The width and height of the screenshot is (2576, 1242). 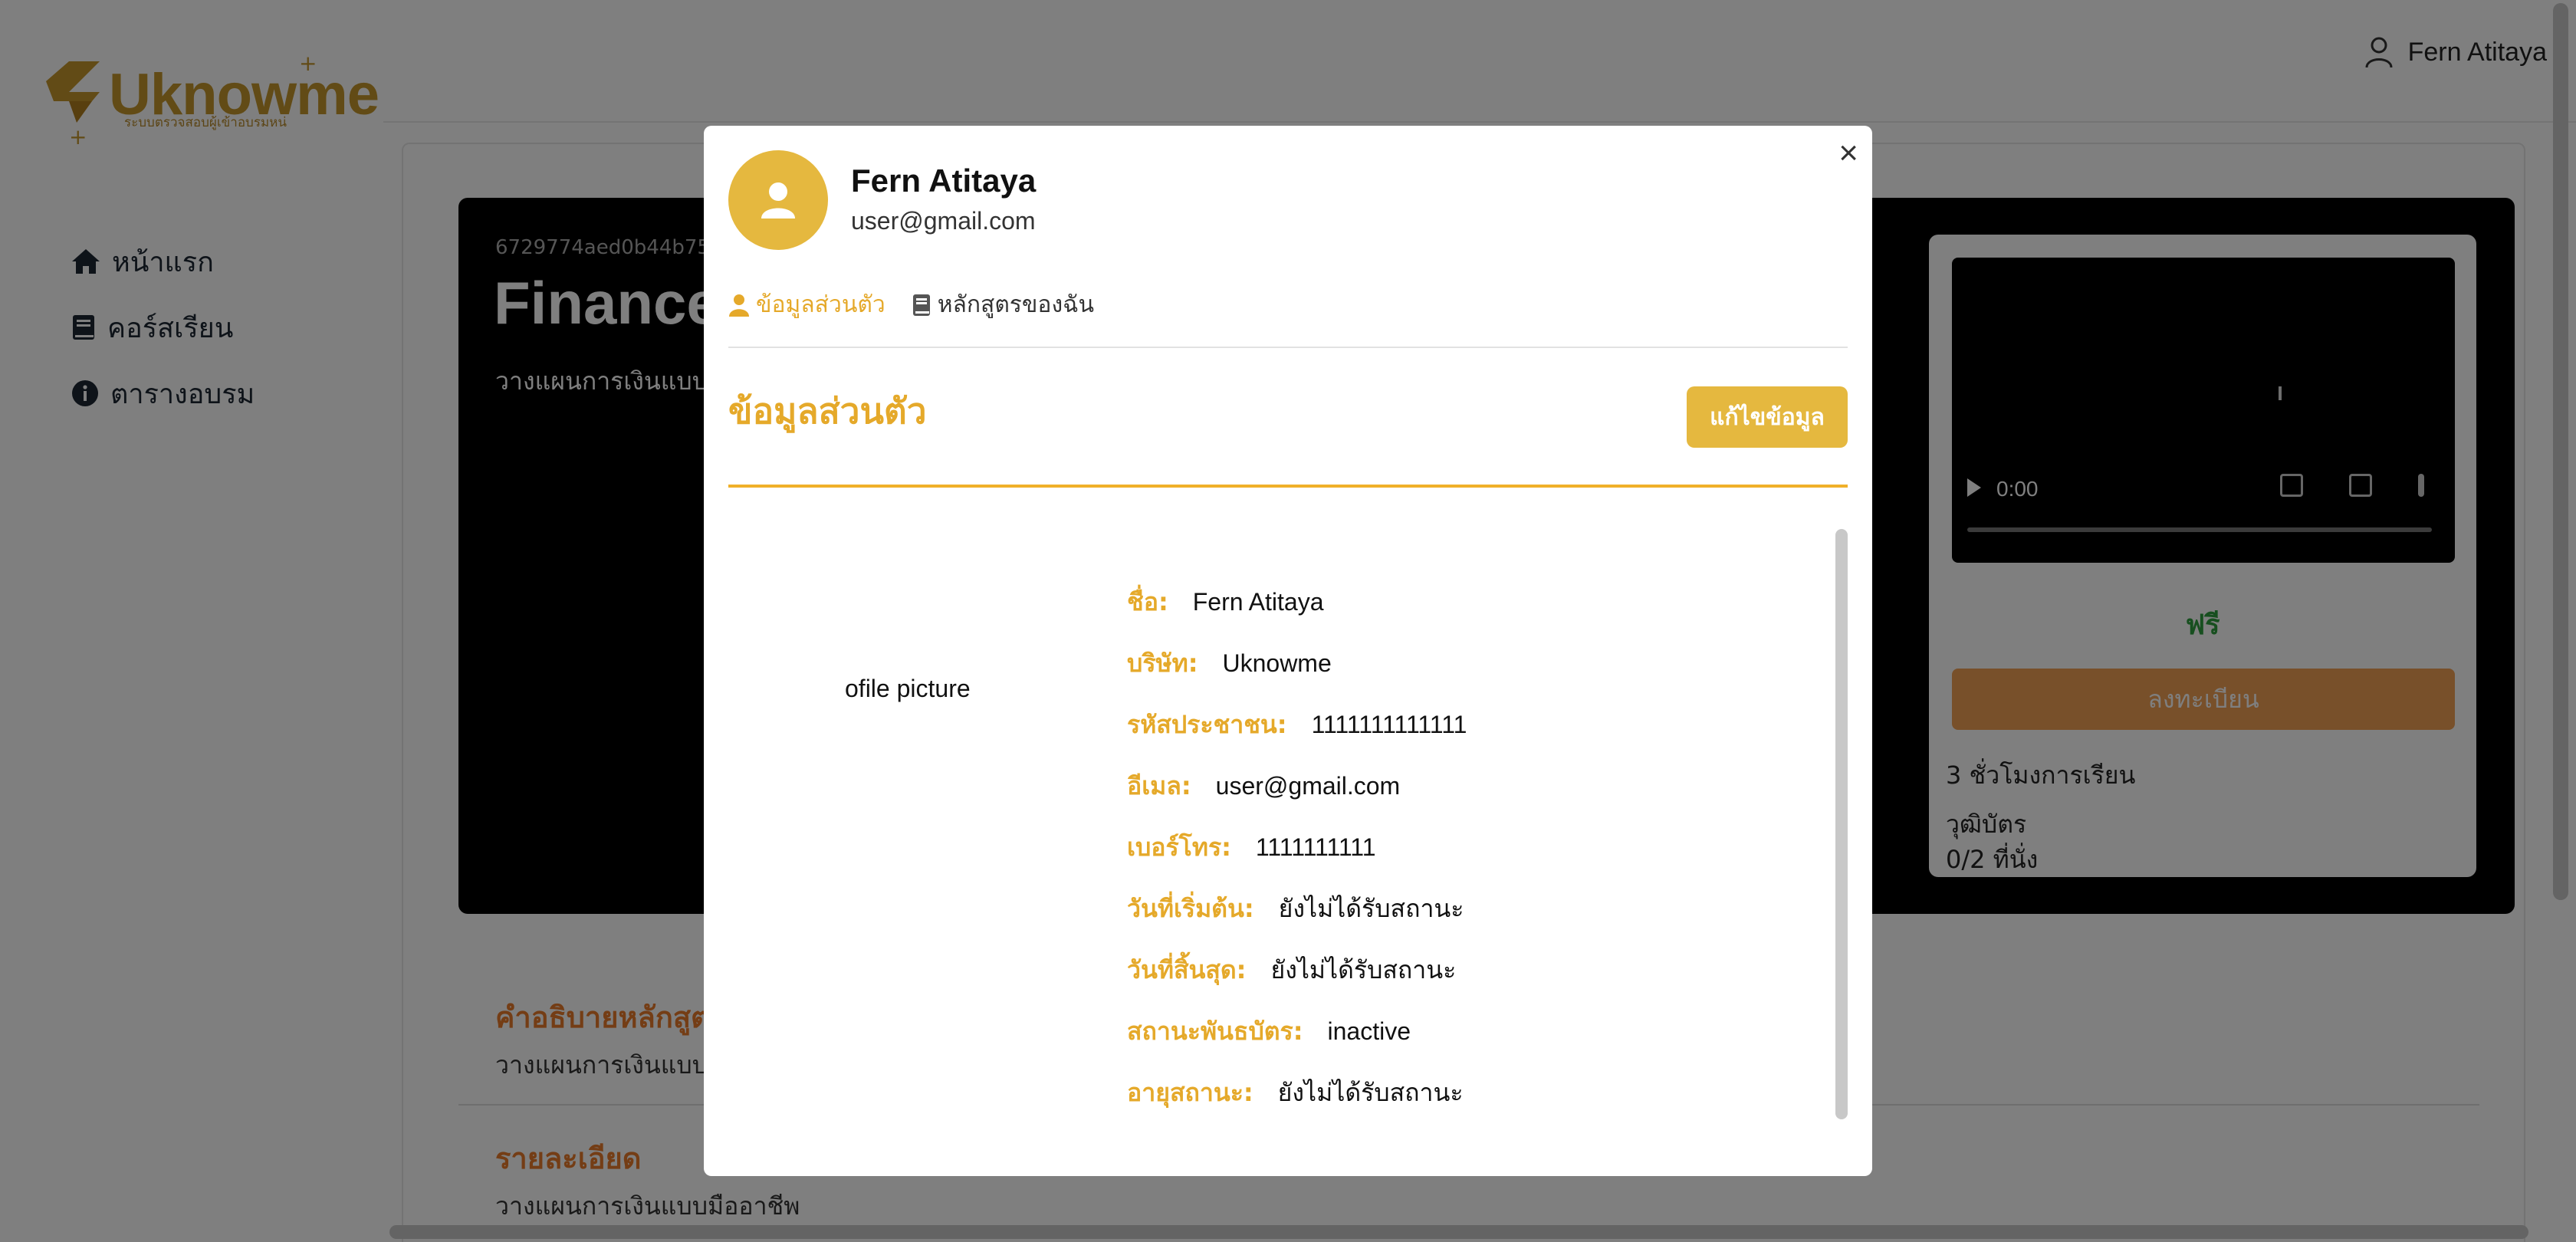 What do you see at coordinates (1277, 663) in the screenshot?
I see `field-value: Uknowme` at bounding box center [1277, 663].